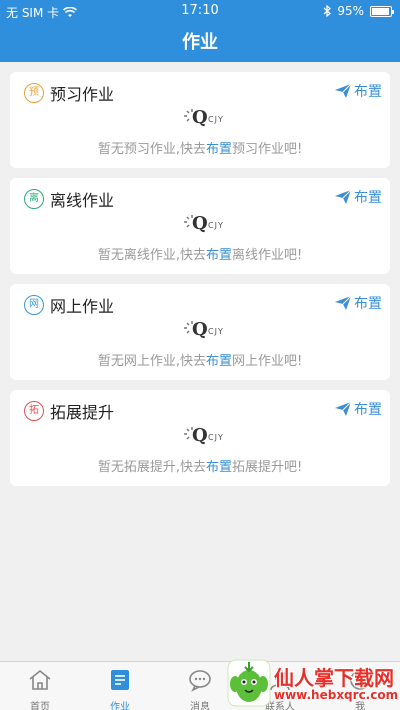 The width and height of the screenshot is (400, 710). I want to click on tab-homework: 作业, so click(120, 686).